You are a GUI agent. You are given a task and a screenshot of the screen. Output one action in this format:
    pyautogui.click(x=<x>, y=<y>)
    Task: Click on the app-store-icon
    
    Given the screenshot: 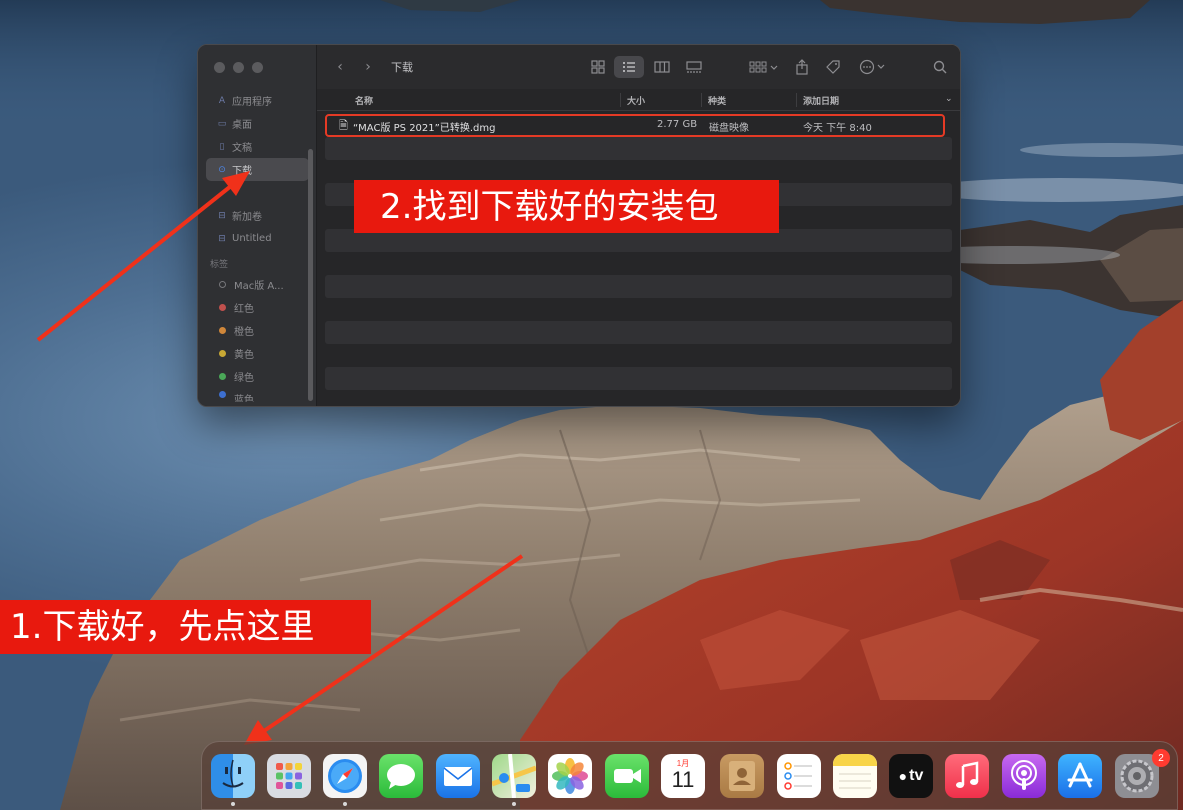 What is the action you would take?
    pyautogui.click(x=1080, y=776)
    